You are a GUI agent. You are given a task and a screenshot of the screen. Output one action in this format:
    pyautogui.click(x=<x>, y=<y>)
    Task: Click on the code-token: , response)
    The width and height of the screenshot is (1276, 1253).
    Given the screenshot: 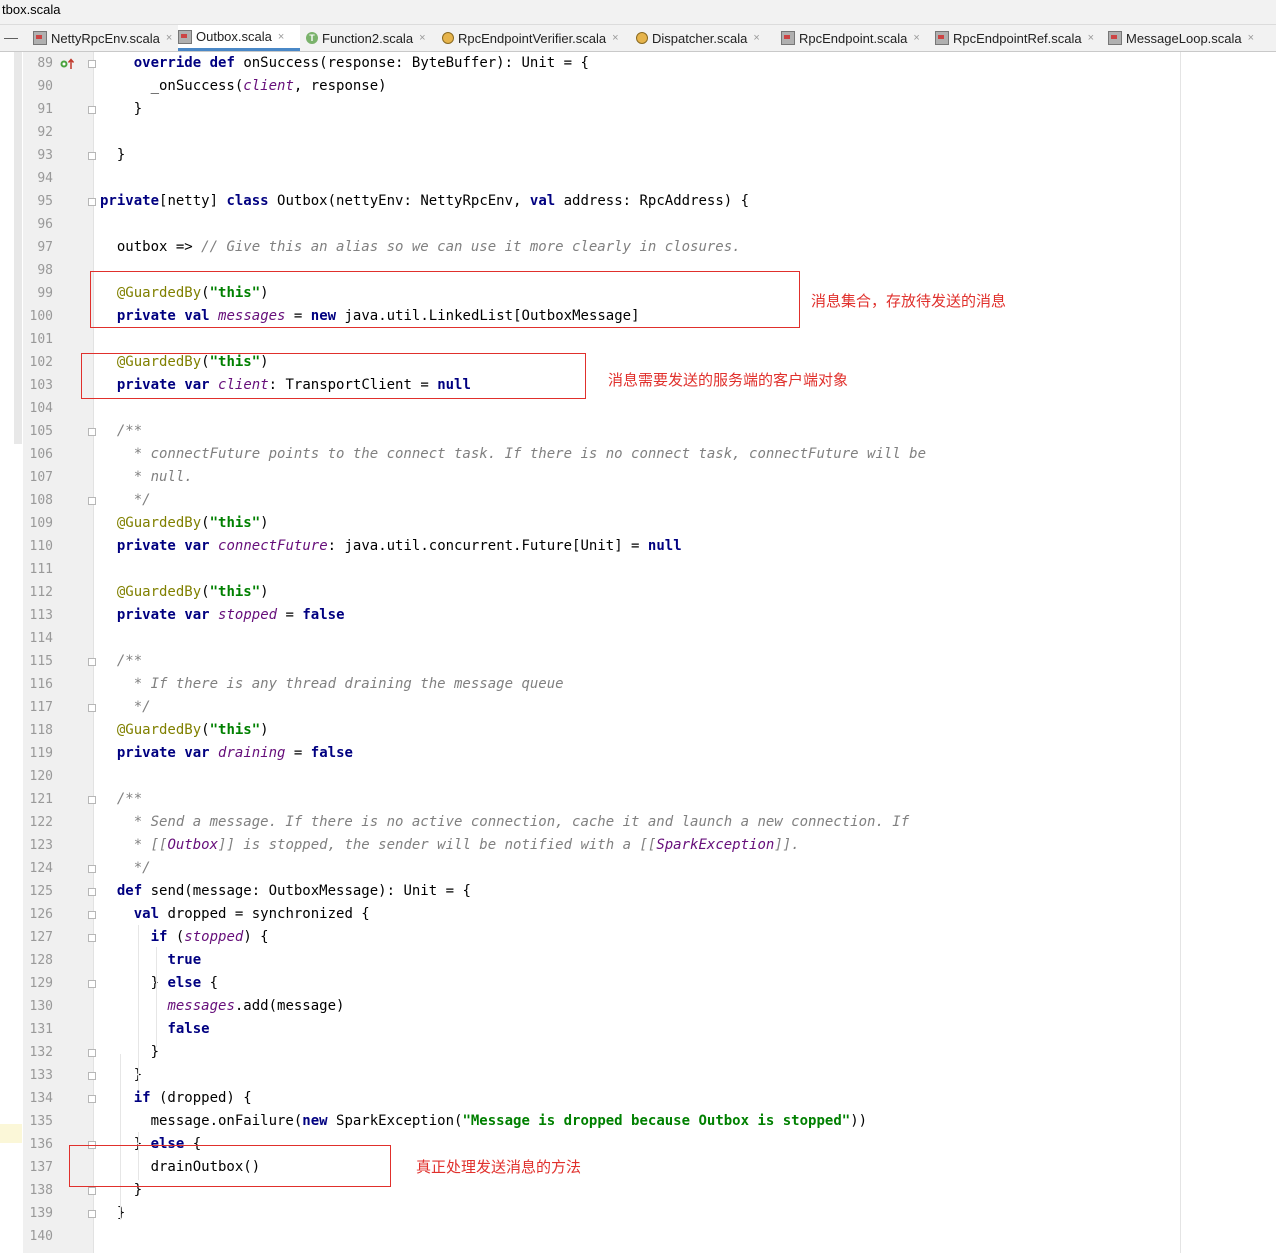 What is the action you would take?
    pyautogui.click(x=340, y=86)
    